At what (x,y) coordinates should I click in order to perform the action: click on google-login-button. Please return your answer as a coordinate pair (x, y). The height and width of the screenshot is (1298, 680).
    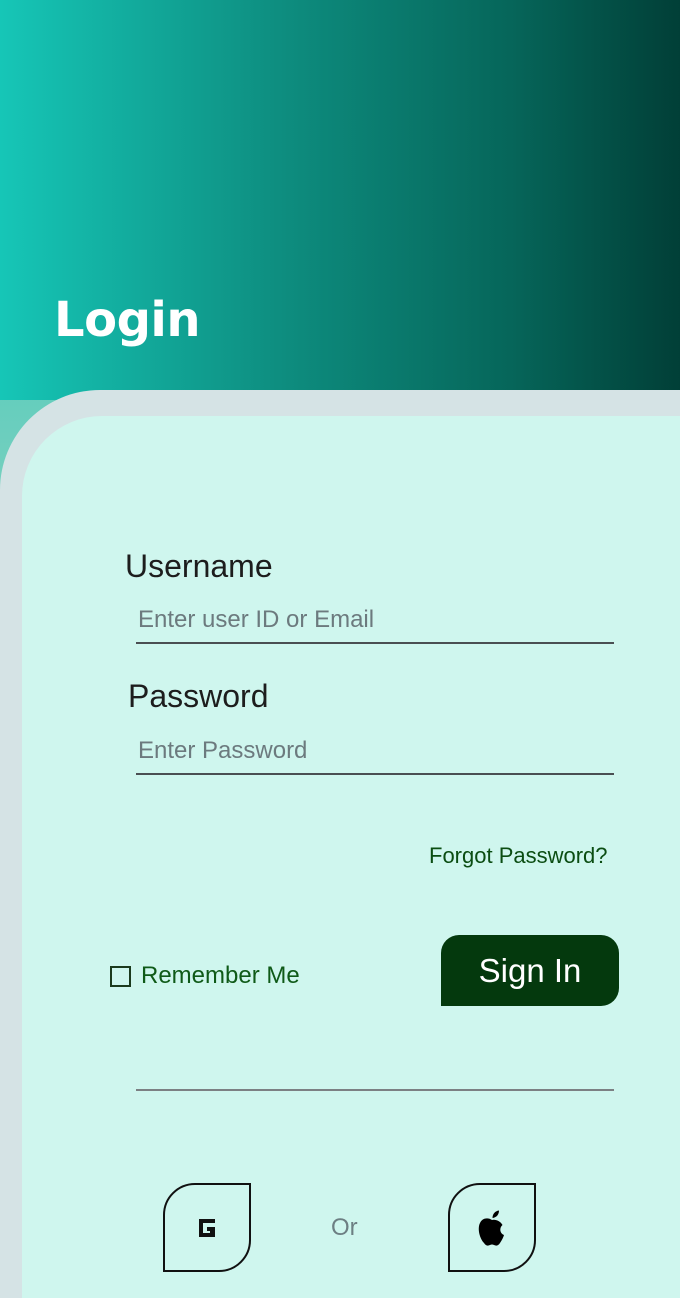
    Looking at the image, I should click on (207, 1227).